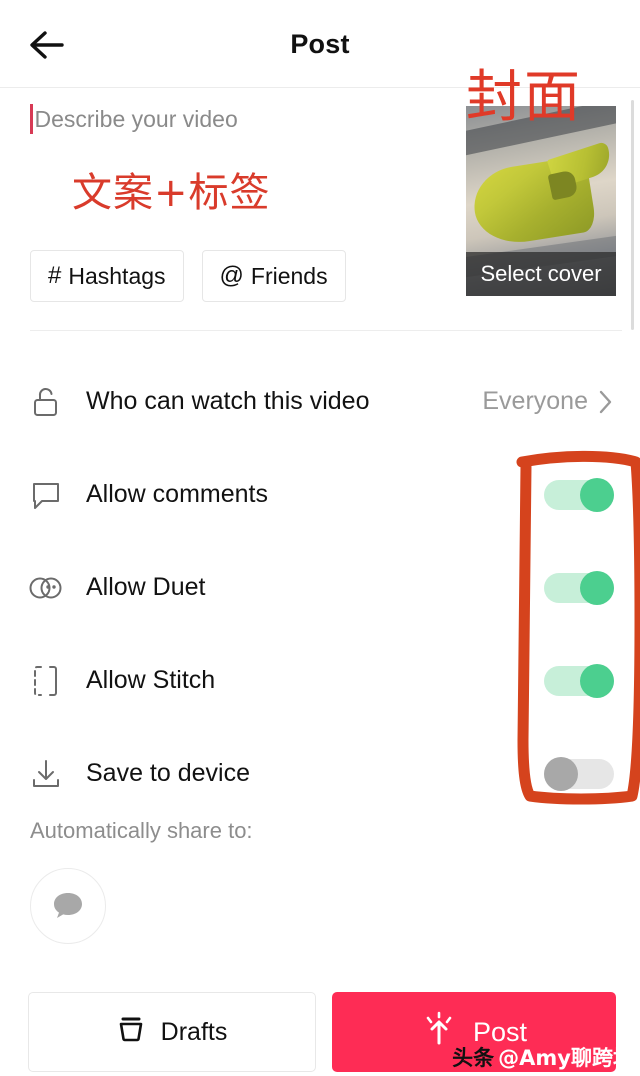  I want to click on friends-chip: @ Friends, so click(273, 276).